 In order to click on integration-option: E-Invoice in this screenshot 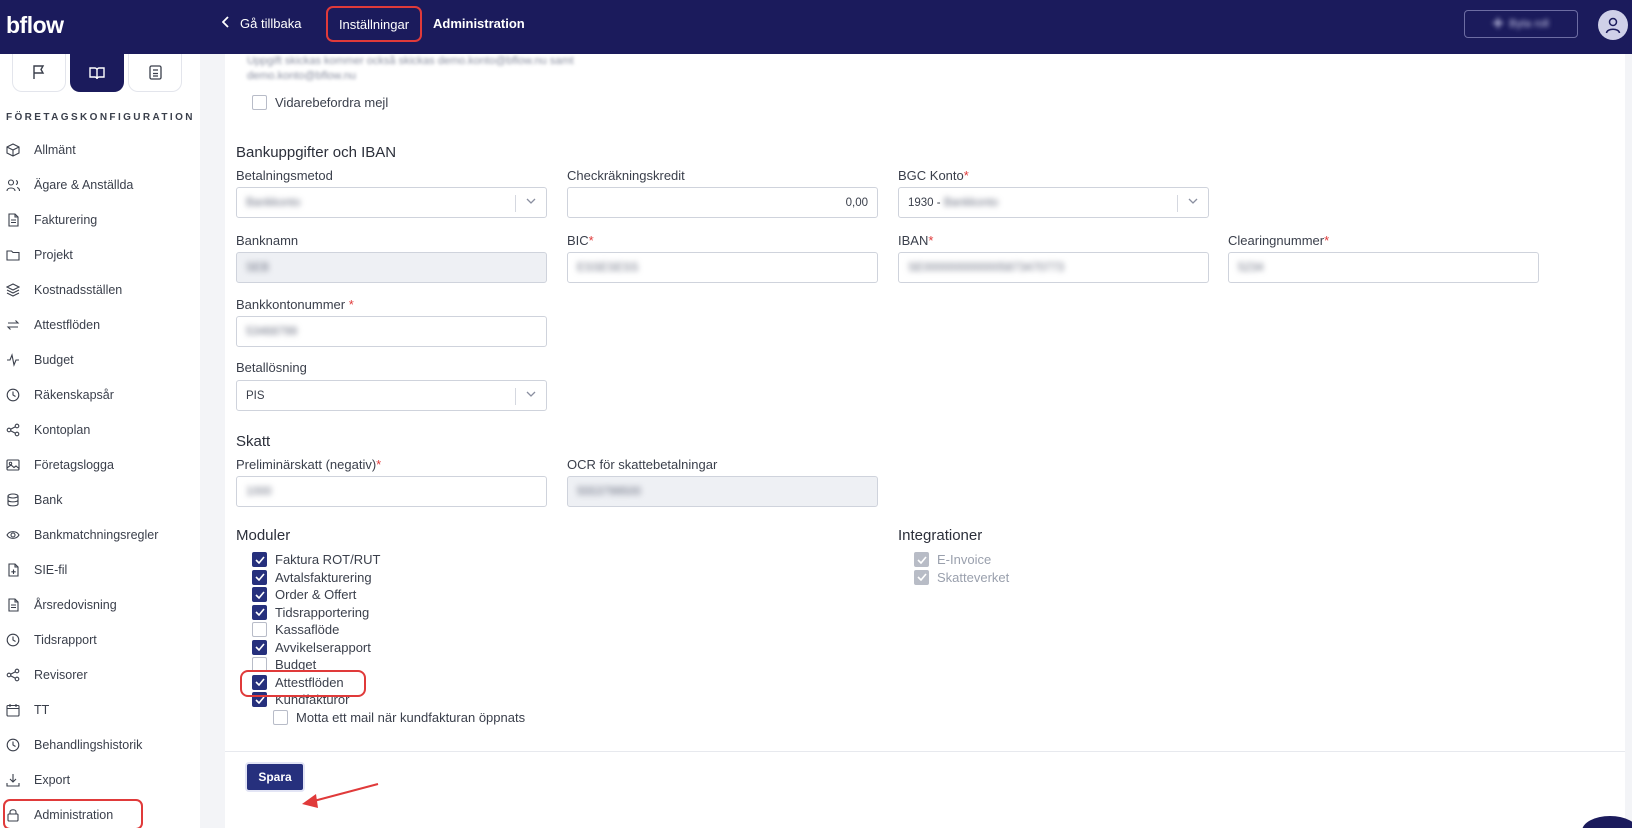, I will do `click(952, 559)`.